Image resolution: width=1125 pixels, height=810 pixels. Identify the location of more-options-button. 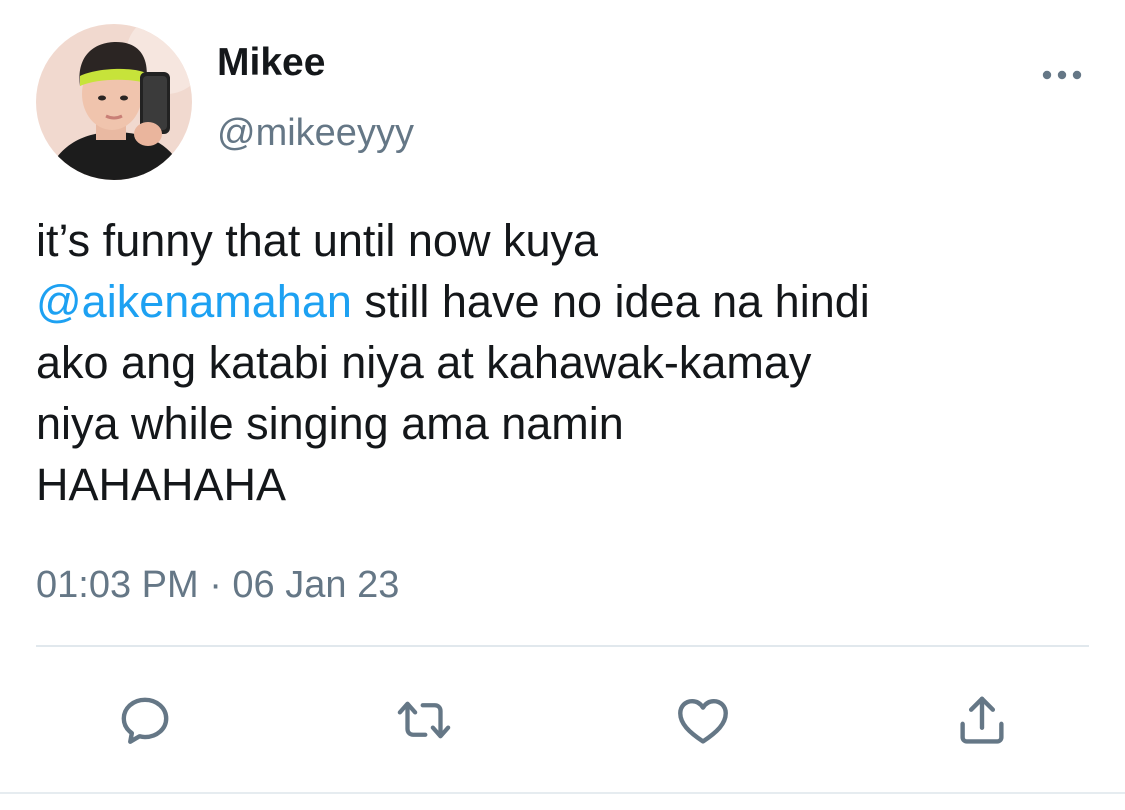
(1062, 75).